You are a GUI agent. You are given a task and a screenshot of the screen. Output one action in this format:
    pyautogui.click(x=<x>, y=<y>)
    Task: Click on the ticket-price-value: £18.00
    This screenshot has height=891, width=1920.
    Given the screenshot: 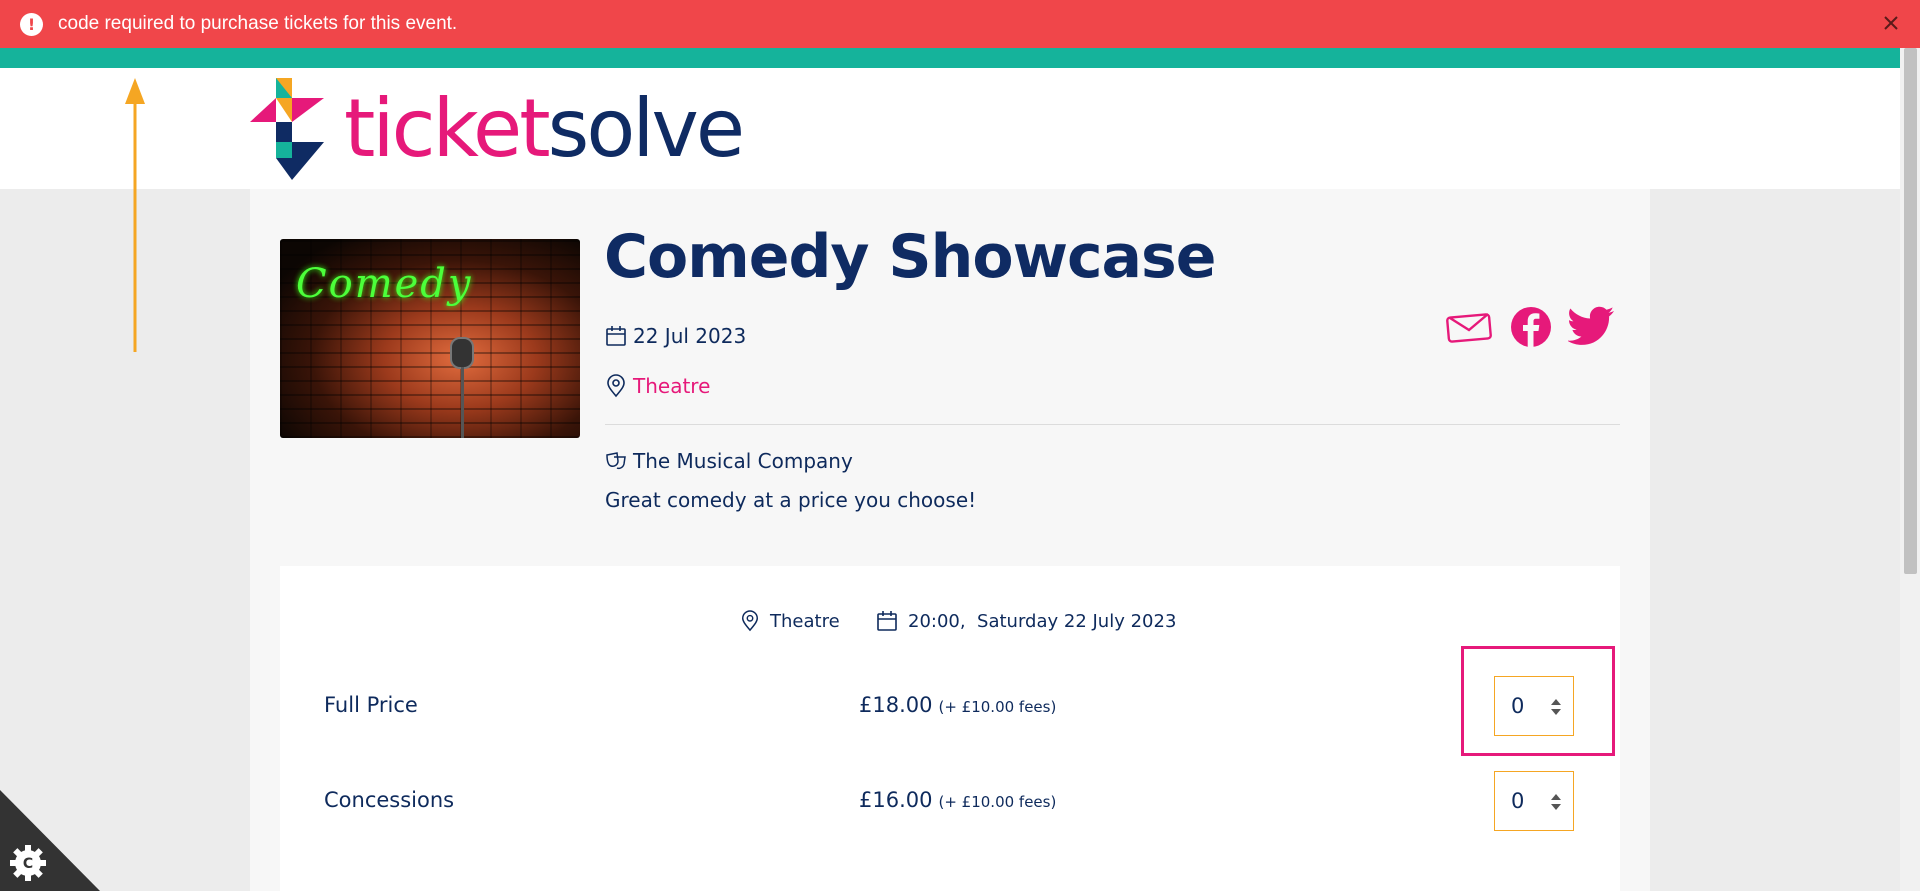 What is the action you would take?
    pyautogui.click(x=896, y=705)
    